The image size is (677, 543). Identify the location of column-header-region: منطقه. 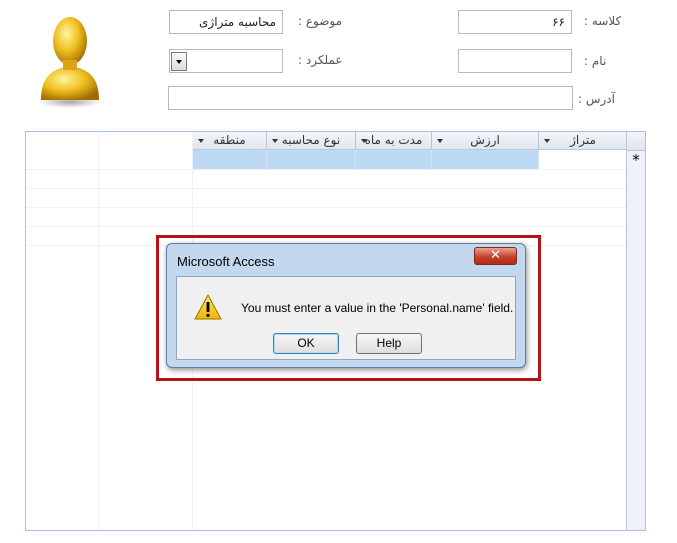
(230, 141).